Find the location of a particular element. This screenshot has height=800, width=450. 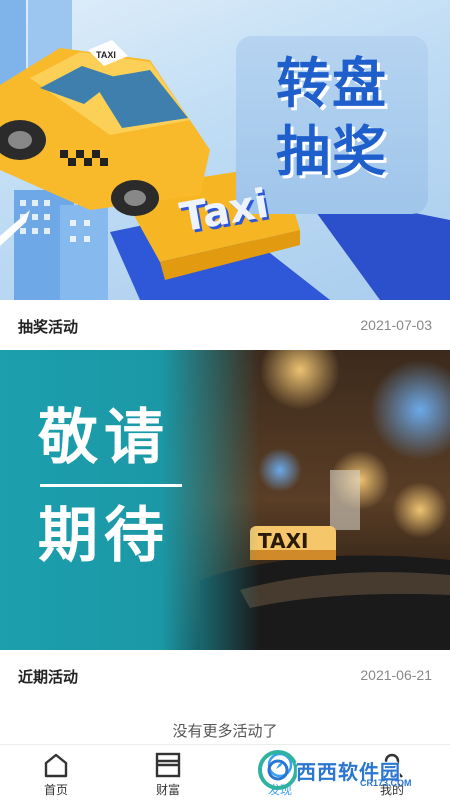

activity-date: 2021-06-21 is located at coordinates (396, 675).